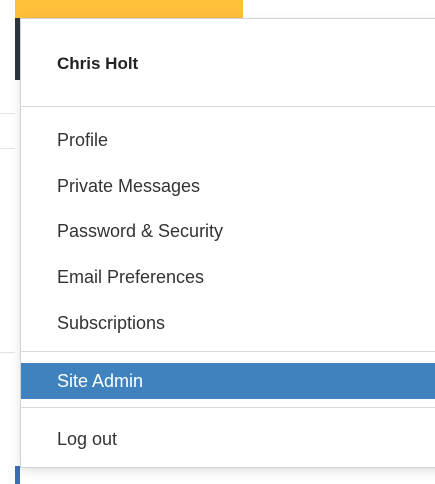 The height and width of the screenshot is (484, 435). I want to click on menu-item-log-out: Log out, so click(228, 439).